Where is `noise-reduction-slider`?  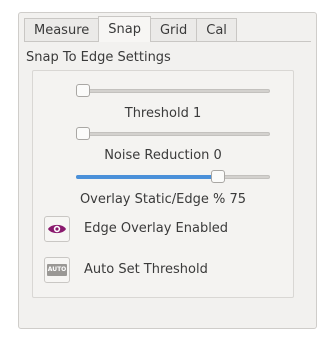 noise-reduction-slider is located at coordinates (173, 134).